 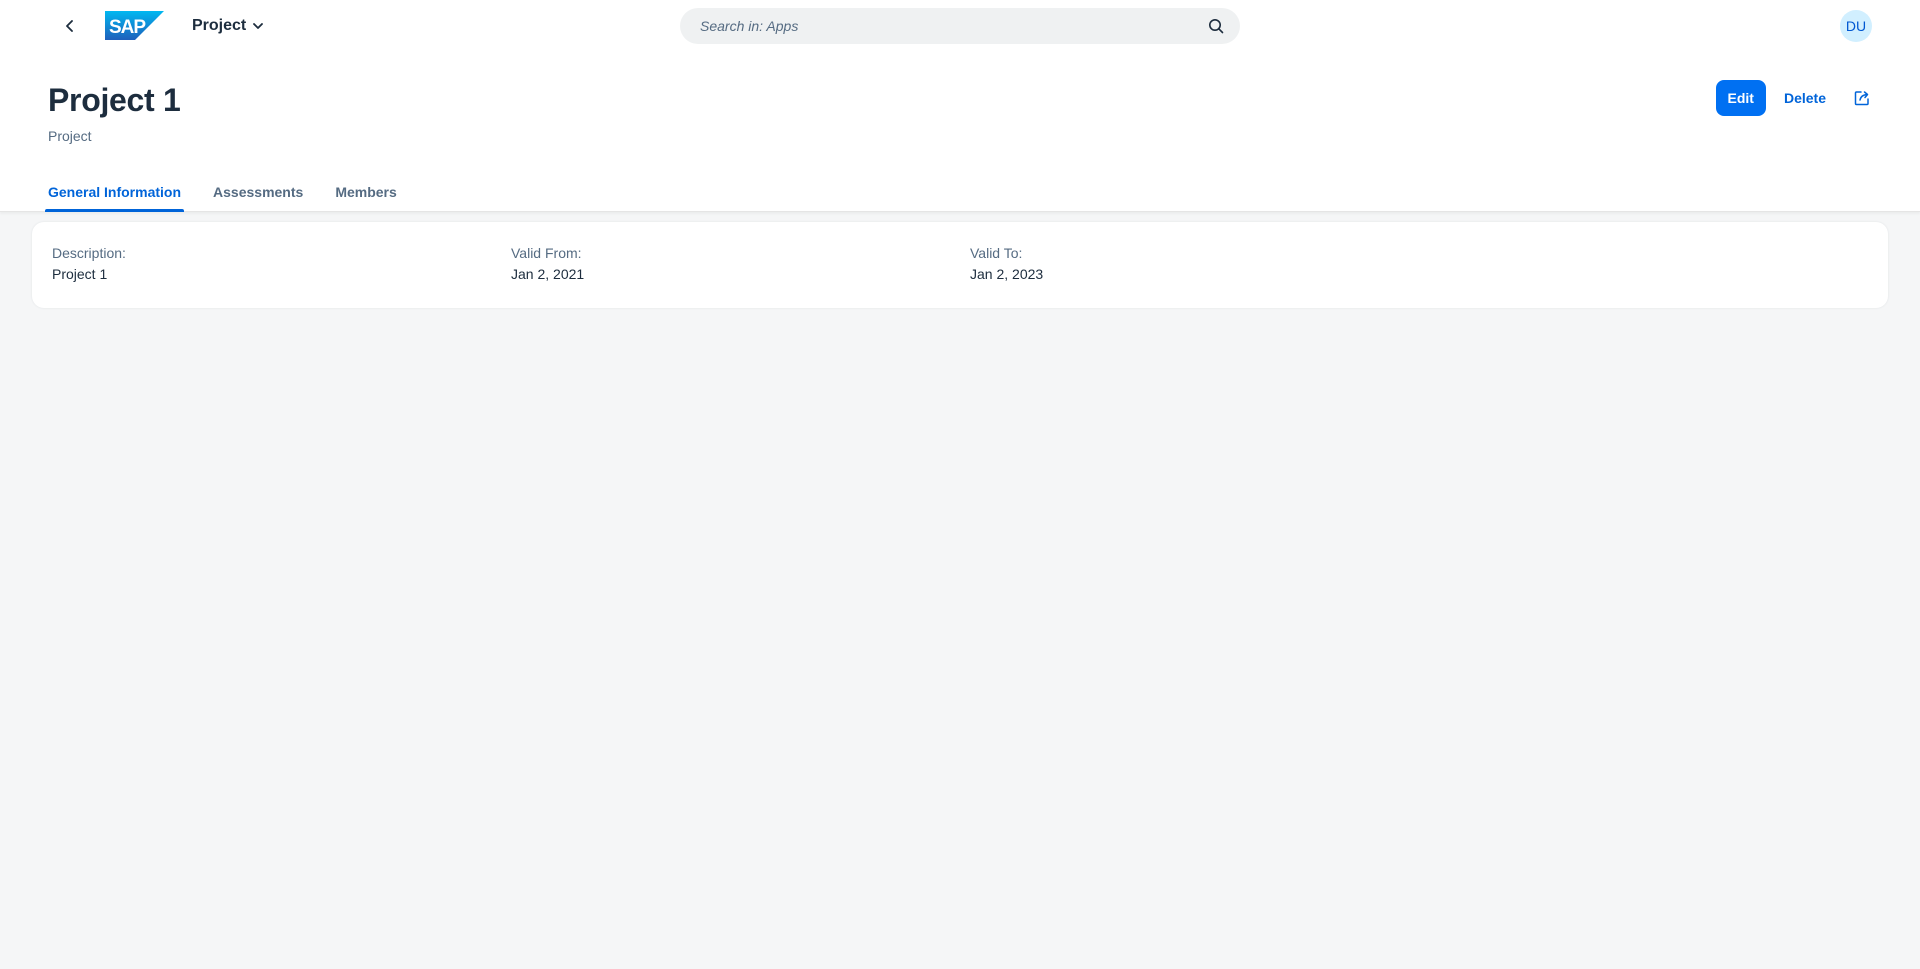 What do you see at coordinates (365, 192) in the screenshot?
I see `tab-members: Members` at bounding box center [365, 192].